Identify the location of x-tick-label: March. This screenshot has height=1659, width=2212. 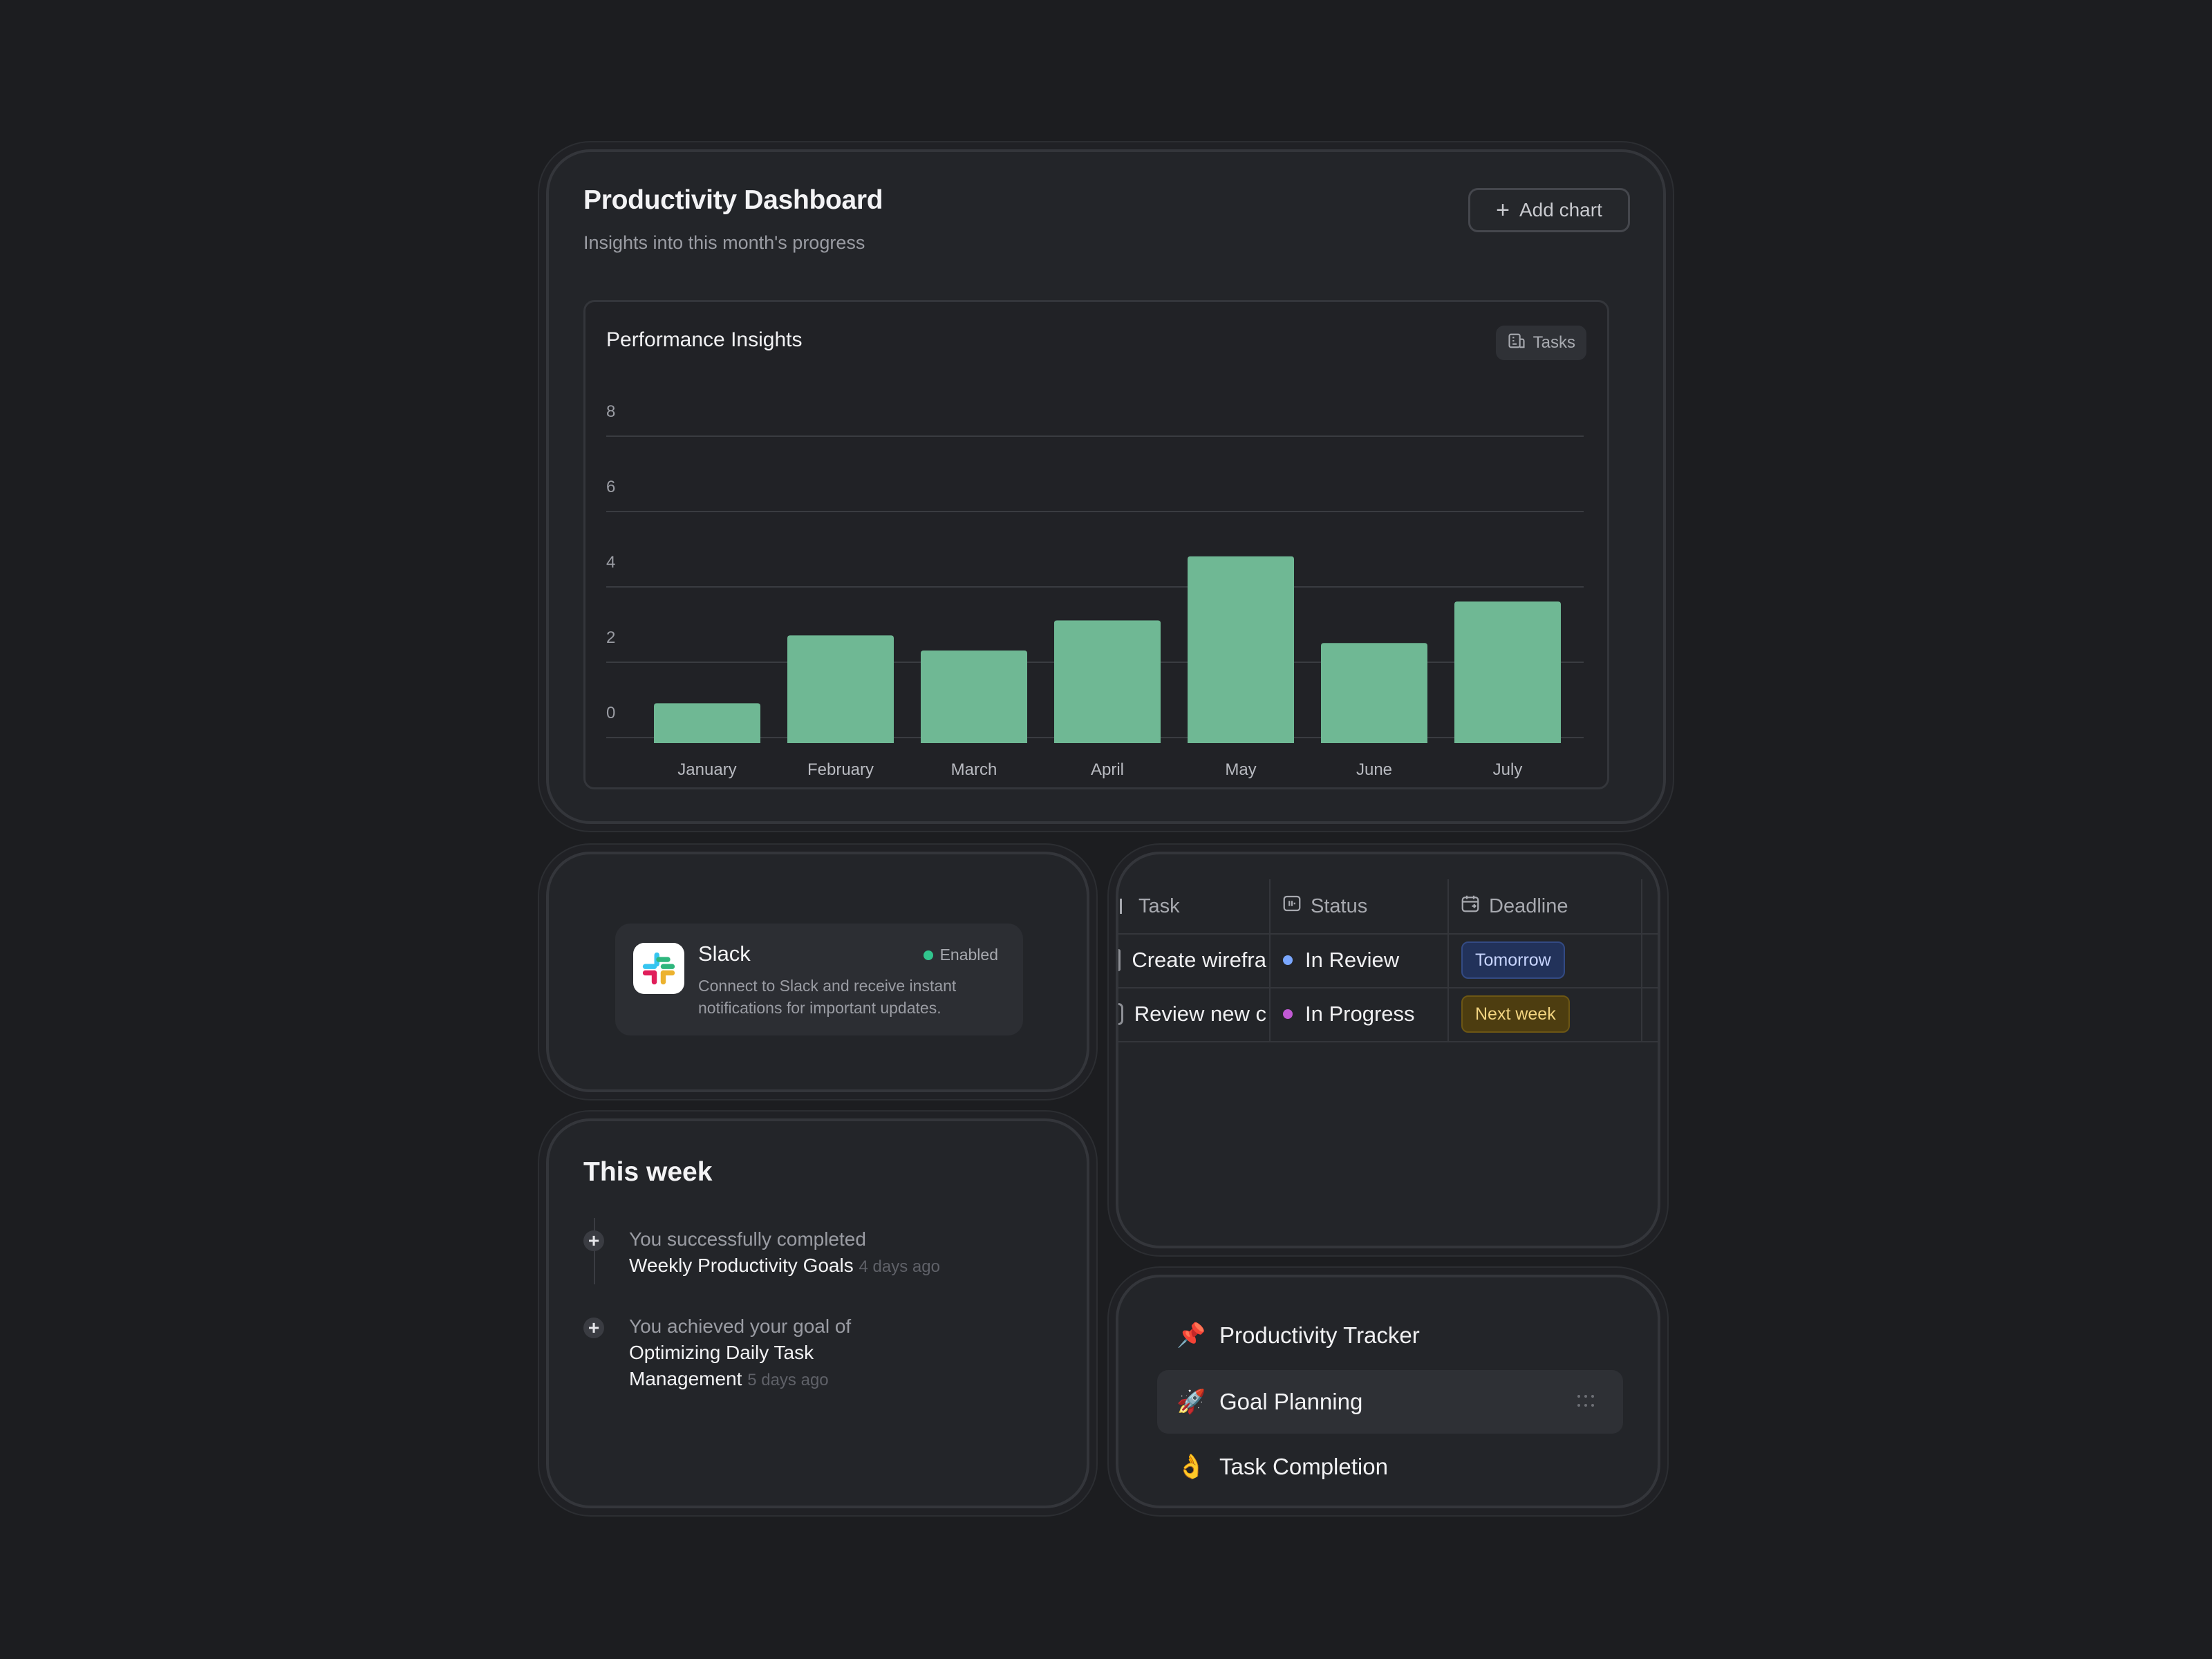
(974, 770).